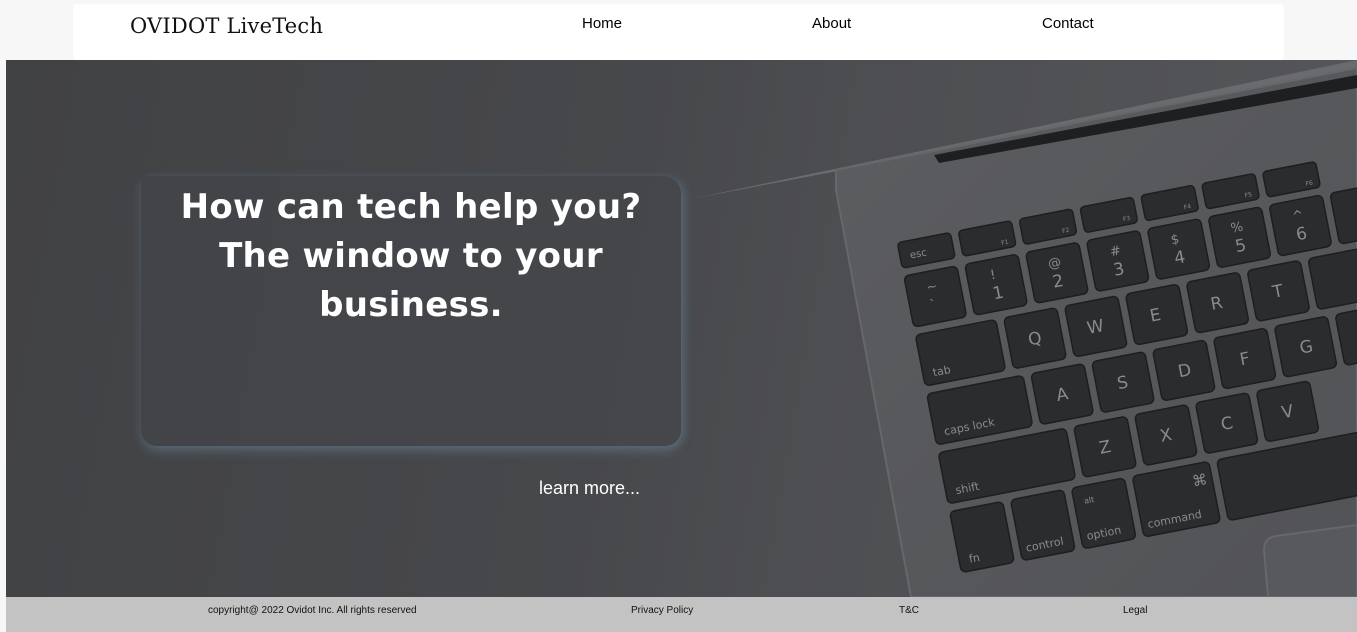 The height and width of the screenshot is (632, 1357). Describe the element at coordinates (1005, 243) in the screenshot. I see `svg-text: F1` at that location.